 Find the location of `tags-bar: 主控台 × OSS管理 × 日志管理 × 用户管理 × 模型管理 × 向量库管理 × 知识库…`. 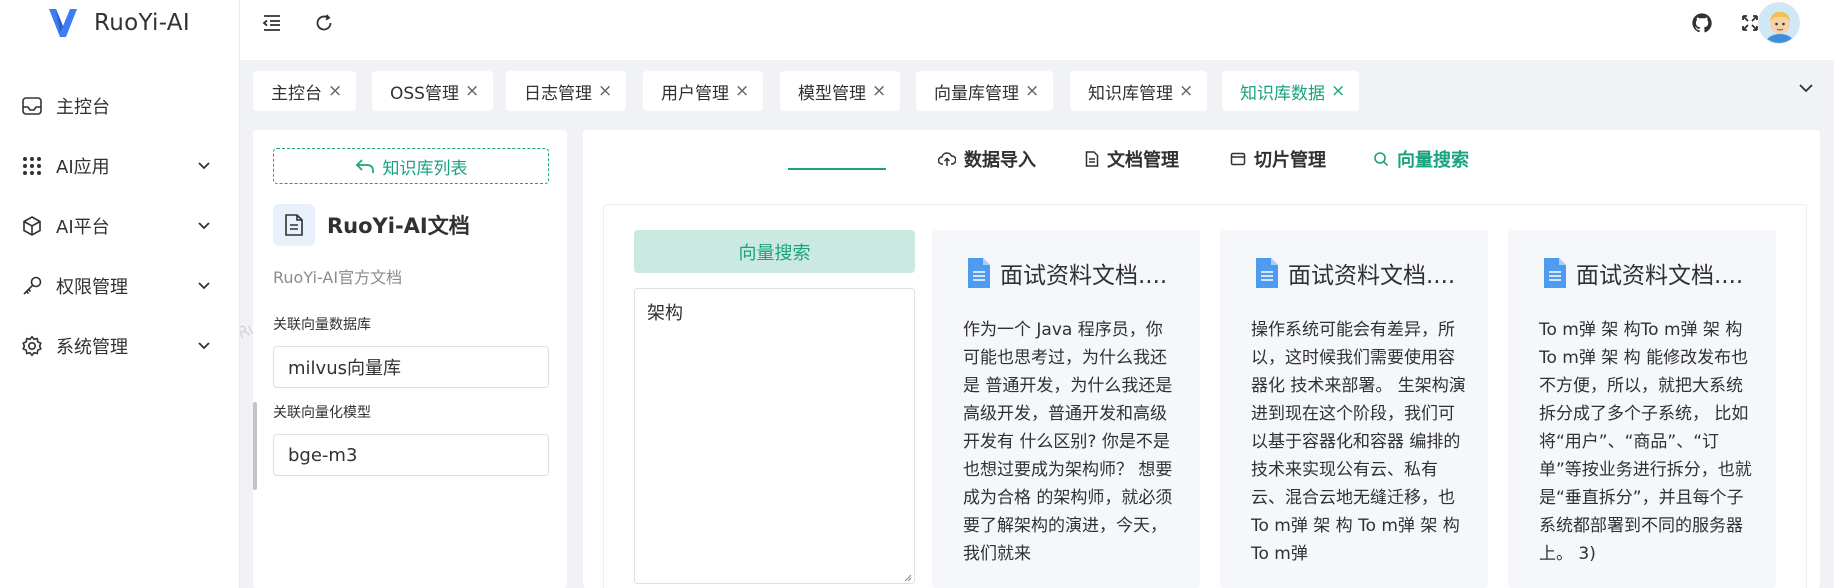

tags-bar: 主控台 × OSS管理 × 日志管理 × 用户管理 × 模型管理 × 向量库管理 × 知识库… is located at coordinates (1037, 90).